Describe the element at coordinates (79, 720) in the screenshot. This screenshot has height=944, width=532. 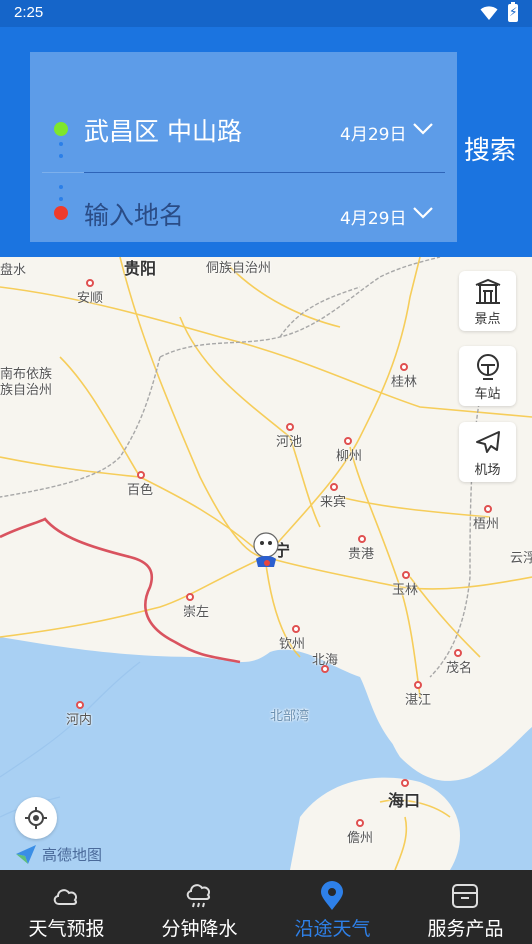
I see `city-label: 河内` at that location.